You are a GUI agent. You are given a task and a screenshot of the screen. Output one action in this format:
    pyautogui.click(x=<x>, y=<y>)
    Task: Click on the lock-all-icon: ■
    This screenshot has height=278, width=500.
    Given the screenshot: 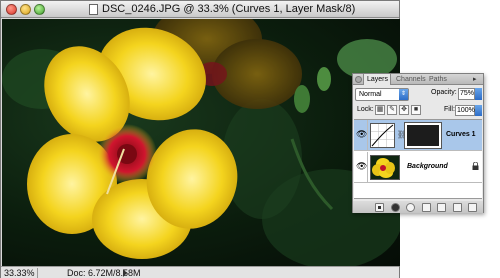 What is the action you would take?
    pyautogui.click(x=416, y=110)
    